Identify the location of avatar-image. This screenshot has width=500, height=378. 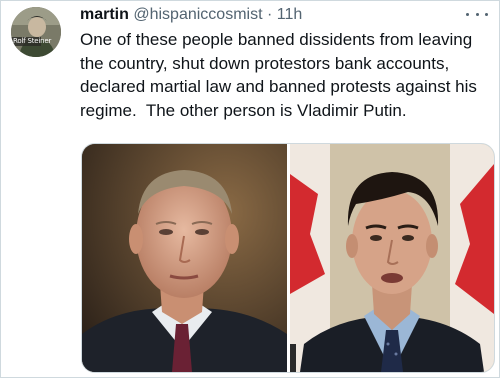
(36, 32).